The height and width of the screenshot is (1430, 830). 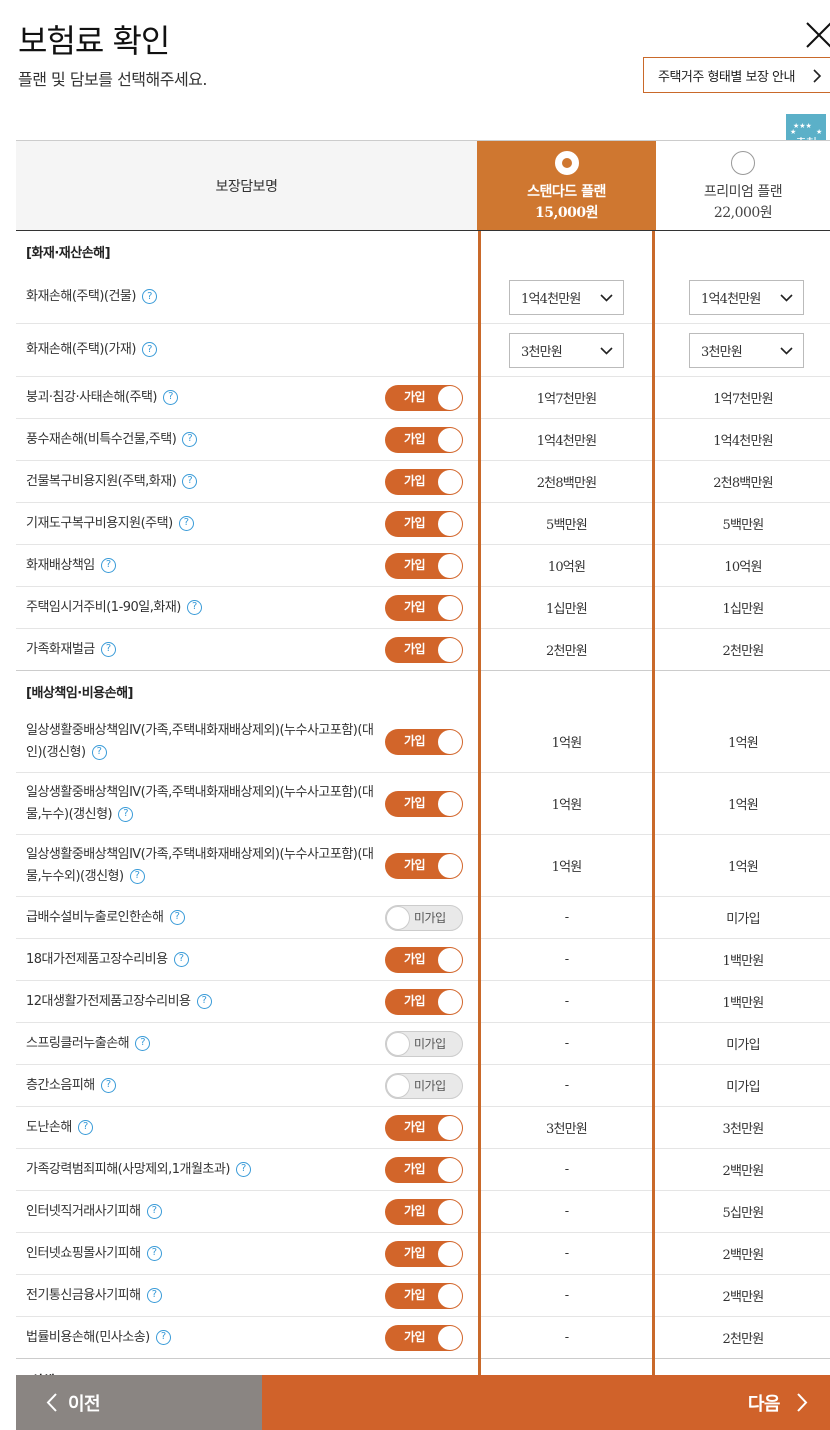 What do you see at coordinates (566, 163) in the screenshot?
I see `plan-standard-radio` at bounding box center [566, 163].